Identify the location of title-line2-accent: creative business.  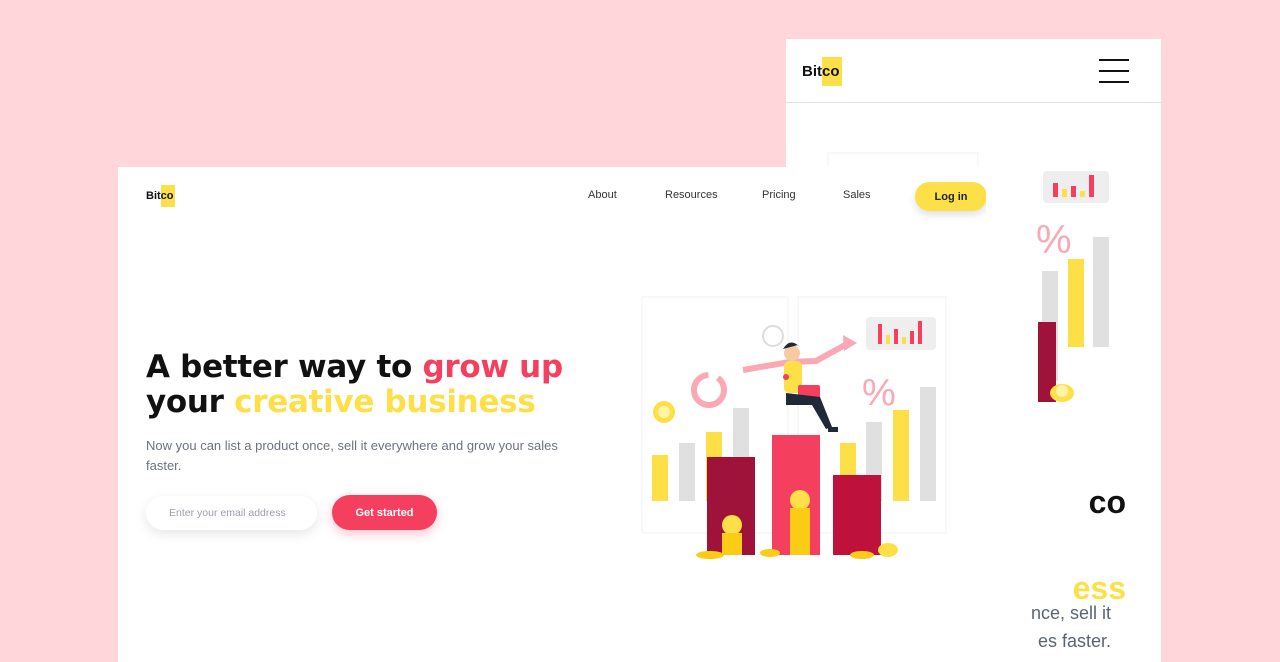
(385, 402).